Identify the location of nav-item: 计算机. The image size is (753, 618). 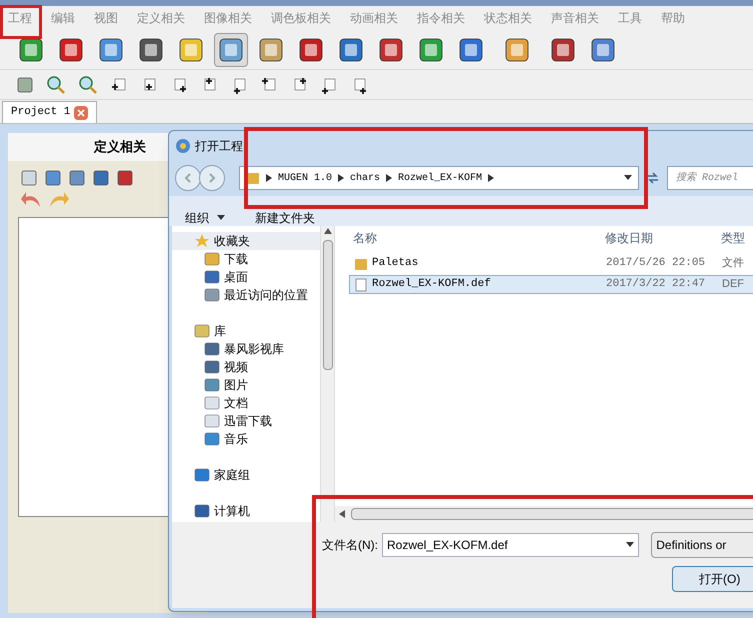
(232, 511).